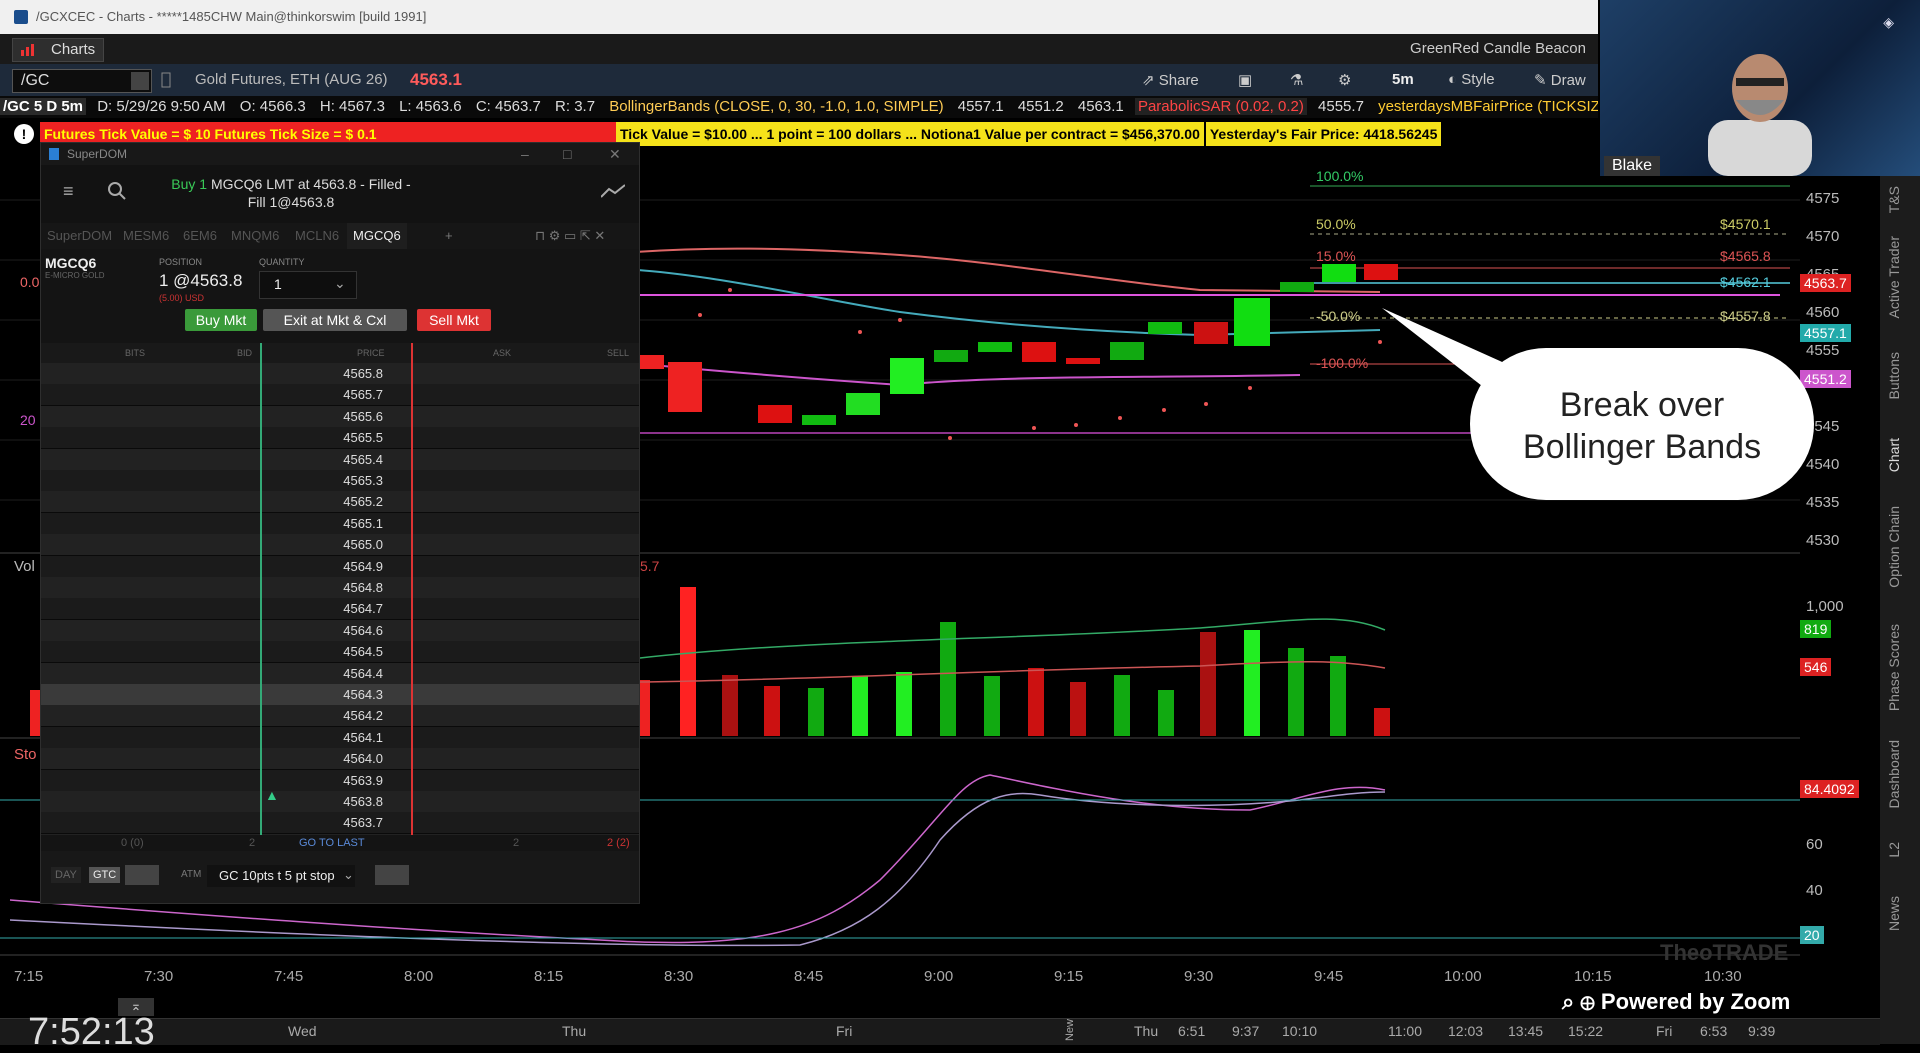 This screenshot has height=1053, width=1920. Describe the element at coordinates (281, 876) in the screenshot. I see `atm-template-select: GC 10pts t 5 pt stop ⌄` at that location.